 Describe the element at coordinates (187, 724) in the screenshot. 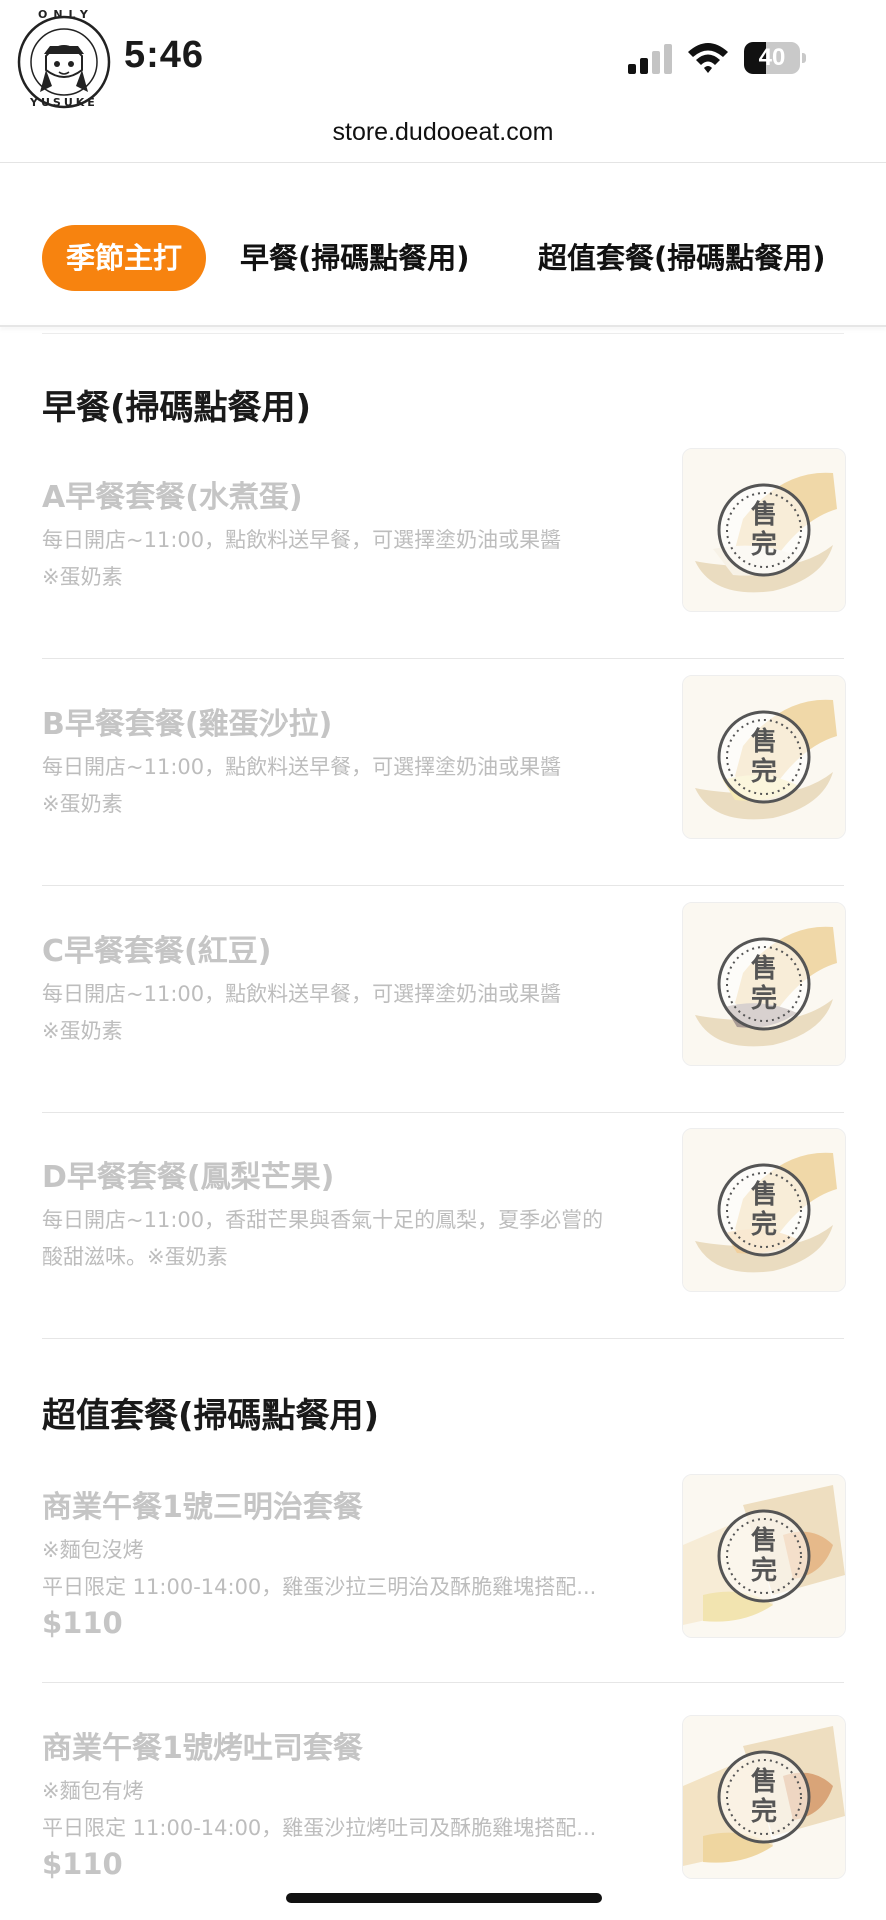

I see `item-name: B早餐套餐(雞蛋沙拉)` at that location.